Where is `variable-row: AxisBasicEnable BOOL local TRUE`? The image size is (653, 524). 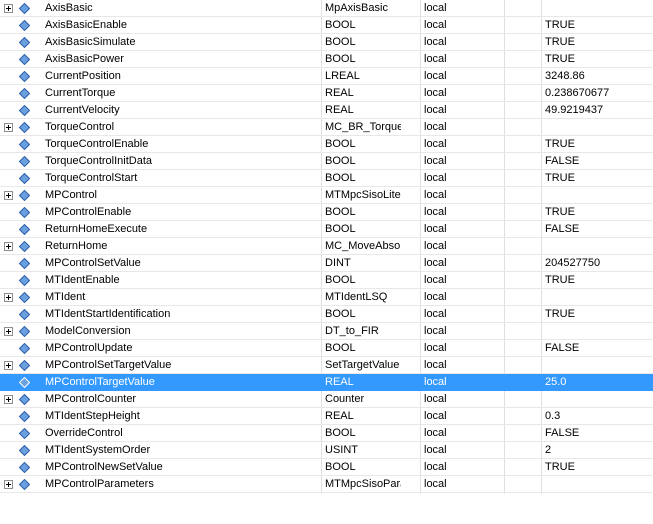
variable-row: AxisBasicEnable BOOL local TRUE is located at coordinates (326, 25).